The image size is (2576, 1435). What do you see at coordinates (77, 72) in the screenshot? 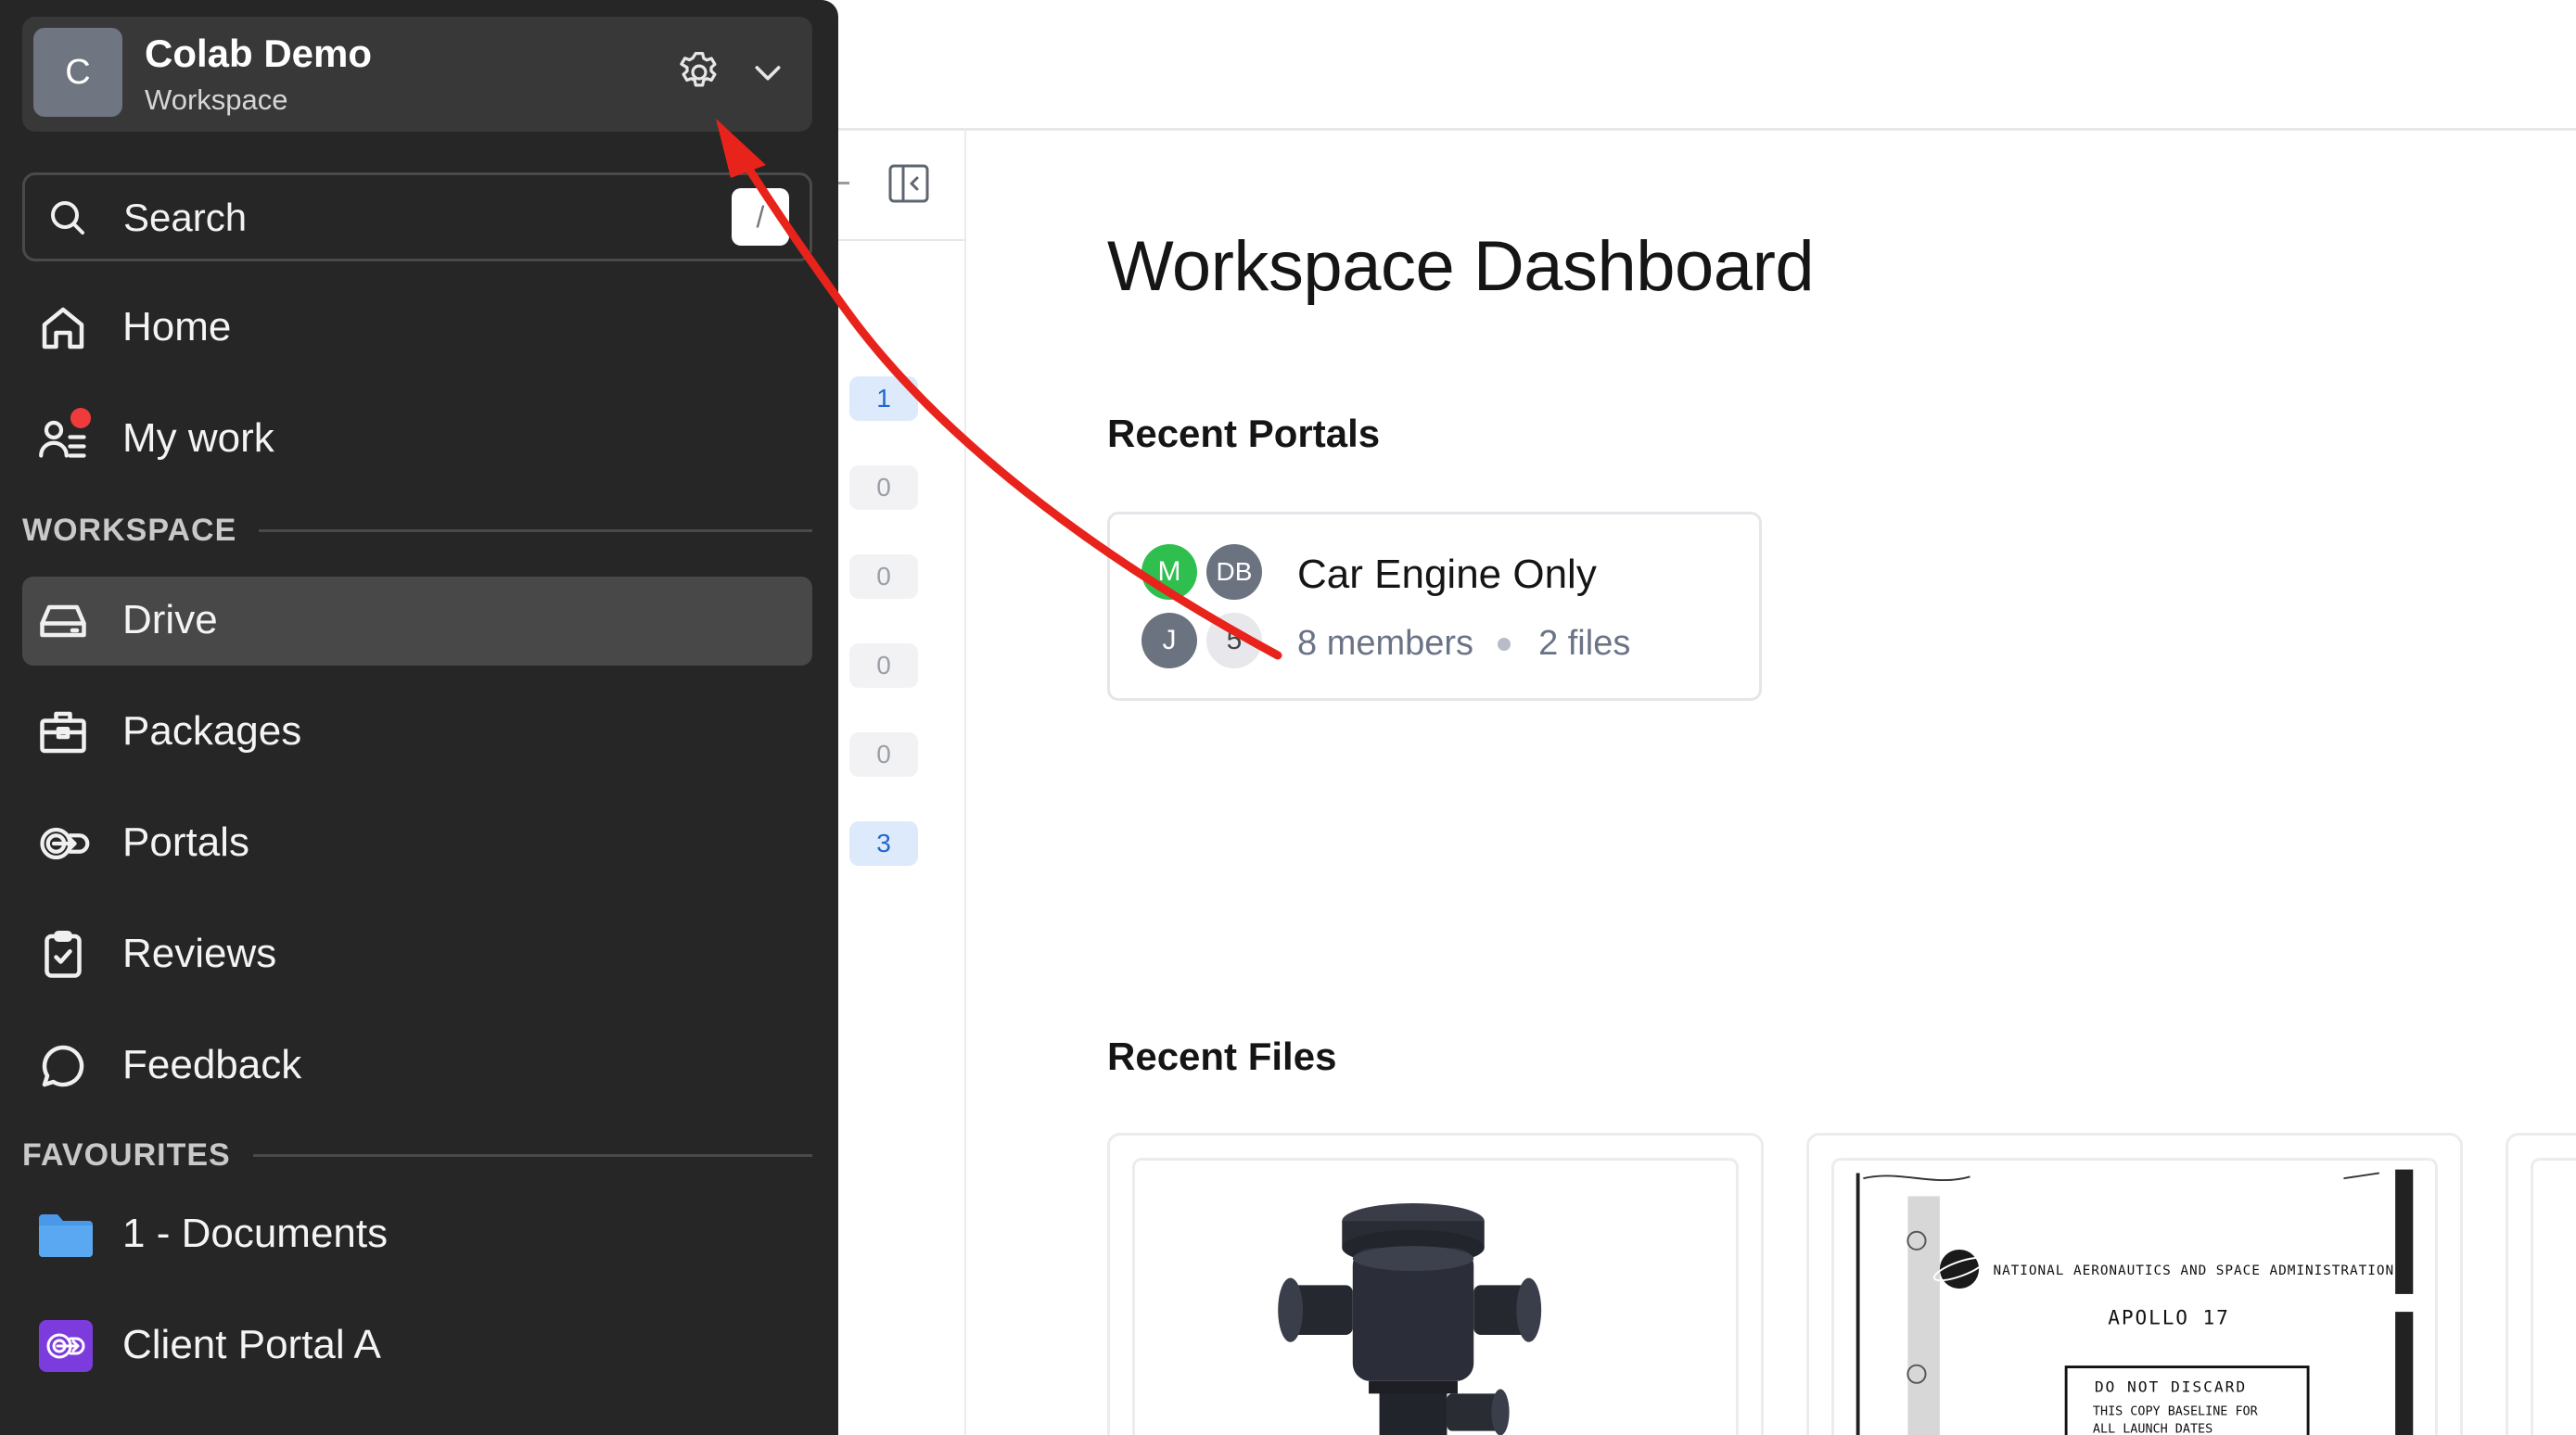
I see `workspace-avatar: C` at bounding box center [77, 72].